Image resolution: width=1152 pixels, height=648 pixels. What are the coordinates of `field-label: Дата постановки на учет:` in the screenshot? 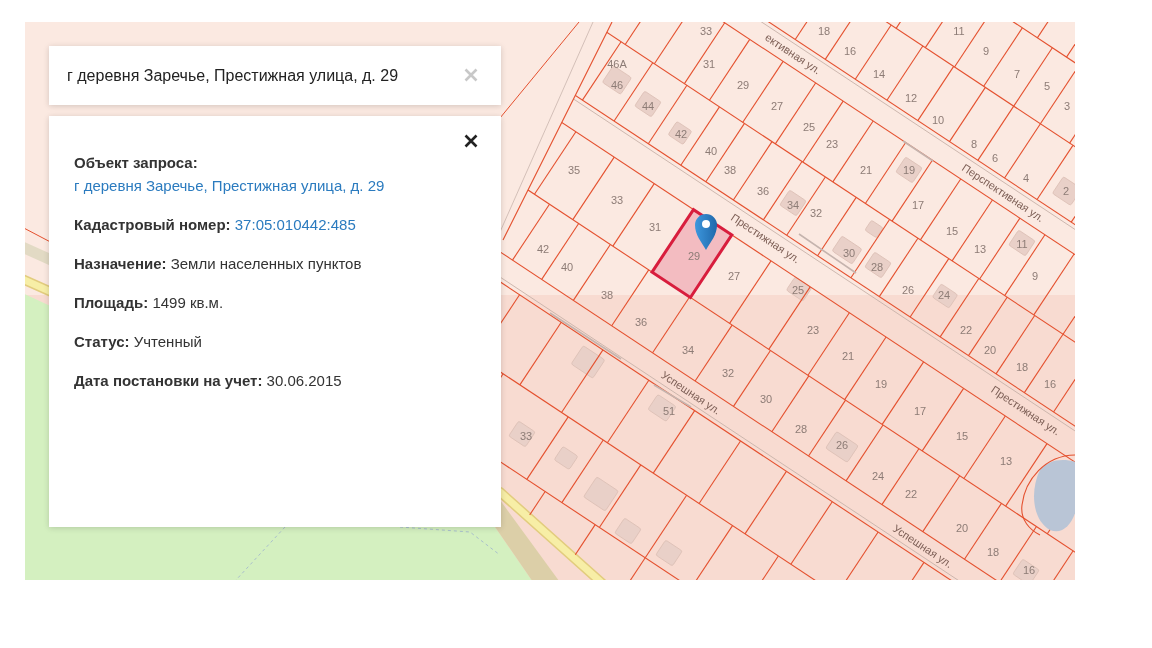 It's located at (168, 380).